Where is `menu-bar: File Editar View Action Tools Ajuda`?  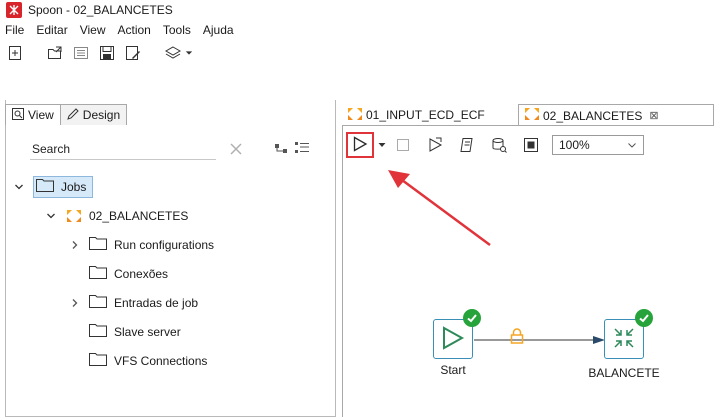
menu-bar: File Editar View Action Tools Ajuda is located at coordinates (357, 30).